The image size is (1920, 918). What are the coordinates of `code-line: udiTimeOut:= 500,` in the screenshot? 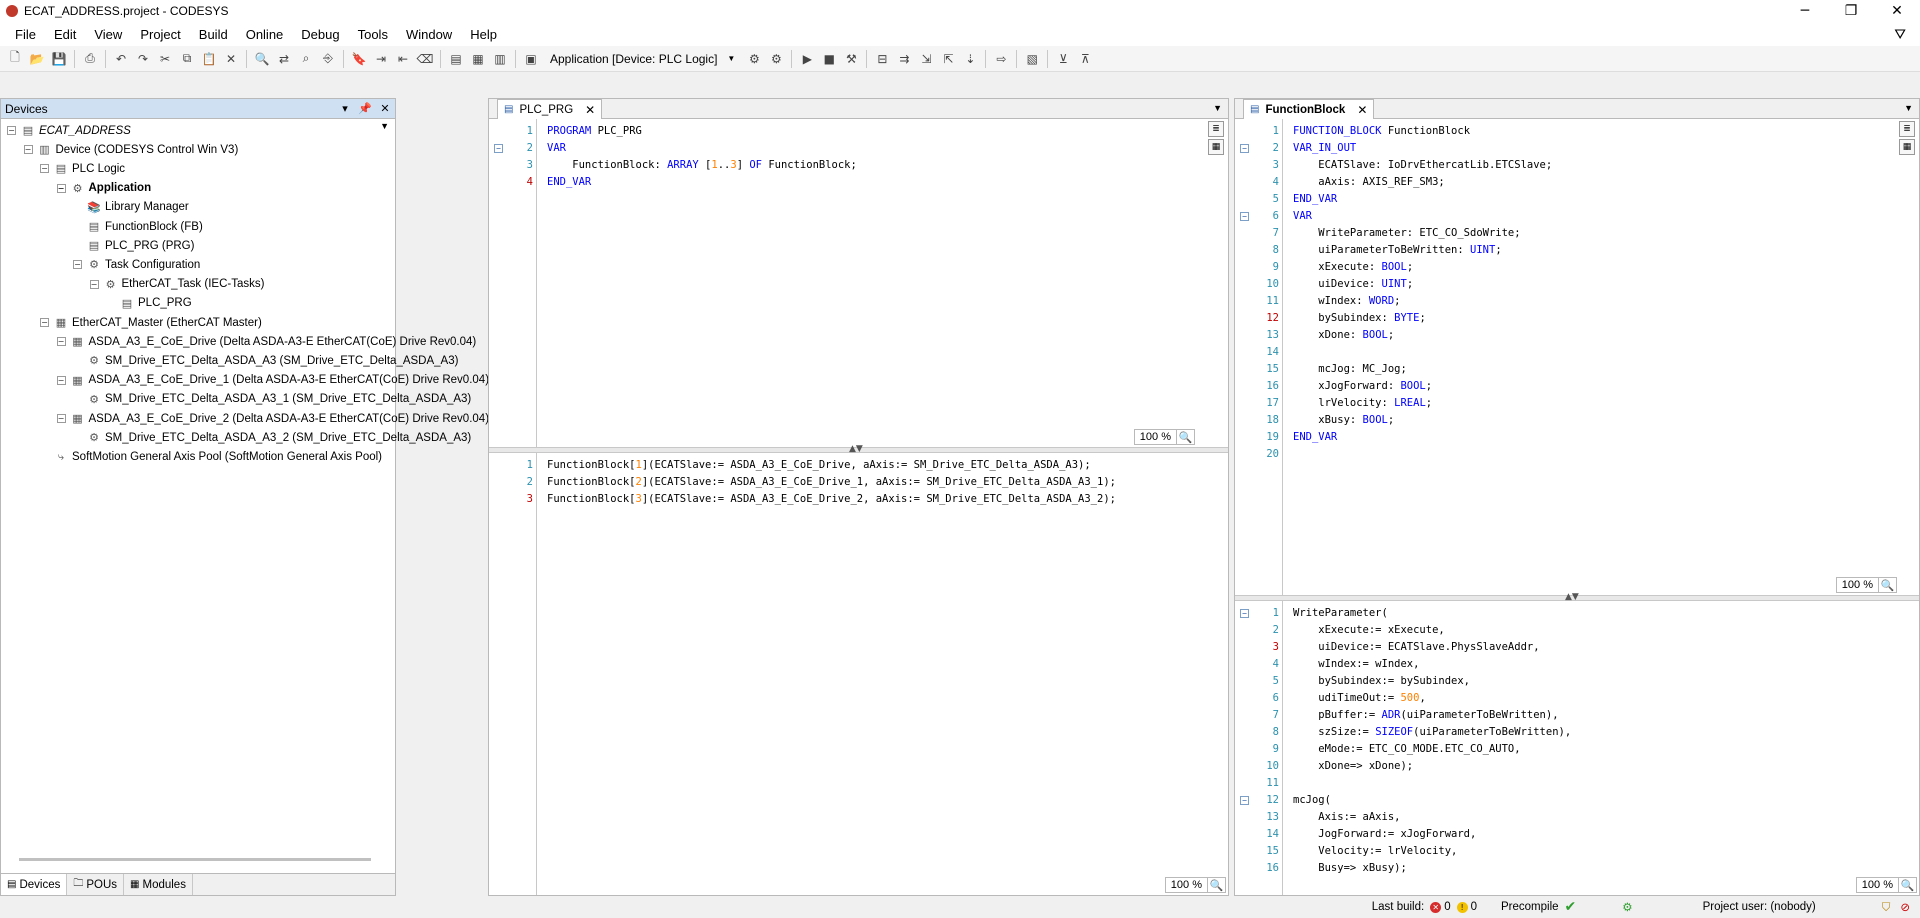 It's located at (1359, 698).